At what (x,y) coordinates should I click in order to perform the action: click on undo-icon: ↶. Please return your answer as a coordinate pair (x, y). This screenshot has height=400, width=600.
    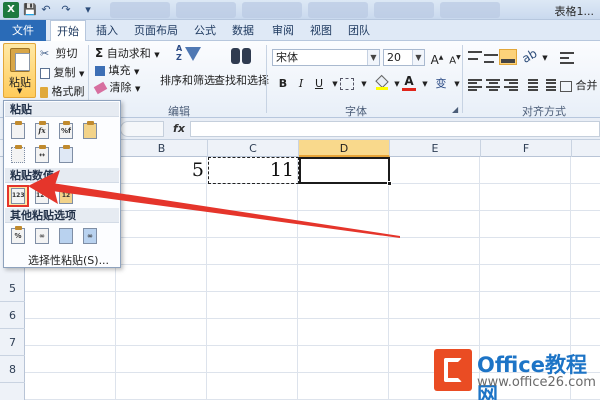
    Looking at the image, I should click on (46, 10).